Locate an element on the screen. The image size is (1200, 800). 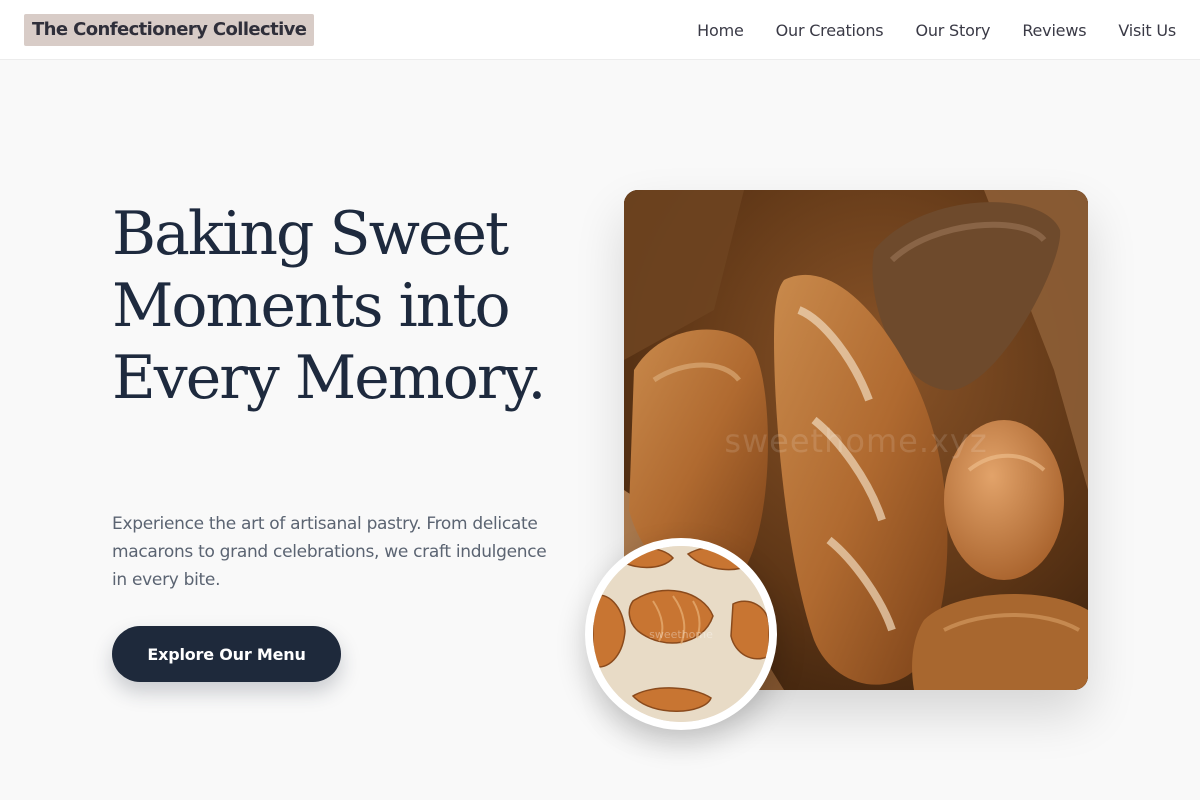
inset-watermark: sweethome is located at coordinates (681, 634).